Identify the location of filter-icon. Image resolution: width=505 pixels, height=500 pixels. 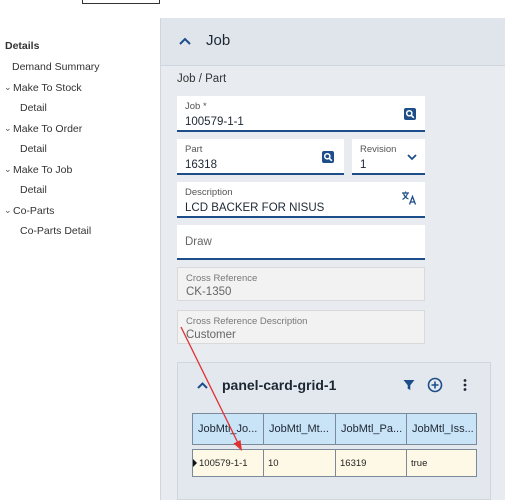
(409, 385).